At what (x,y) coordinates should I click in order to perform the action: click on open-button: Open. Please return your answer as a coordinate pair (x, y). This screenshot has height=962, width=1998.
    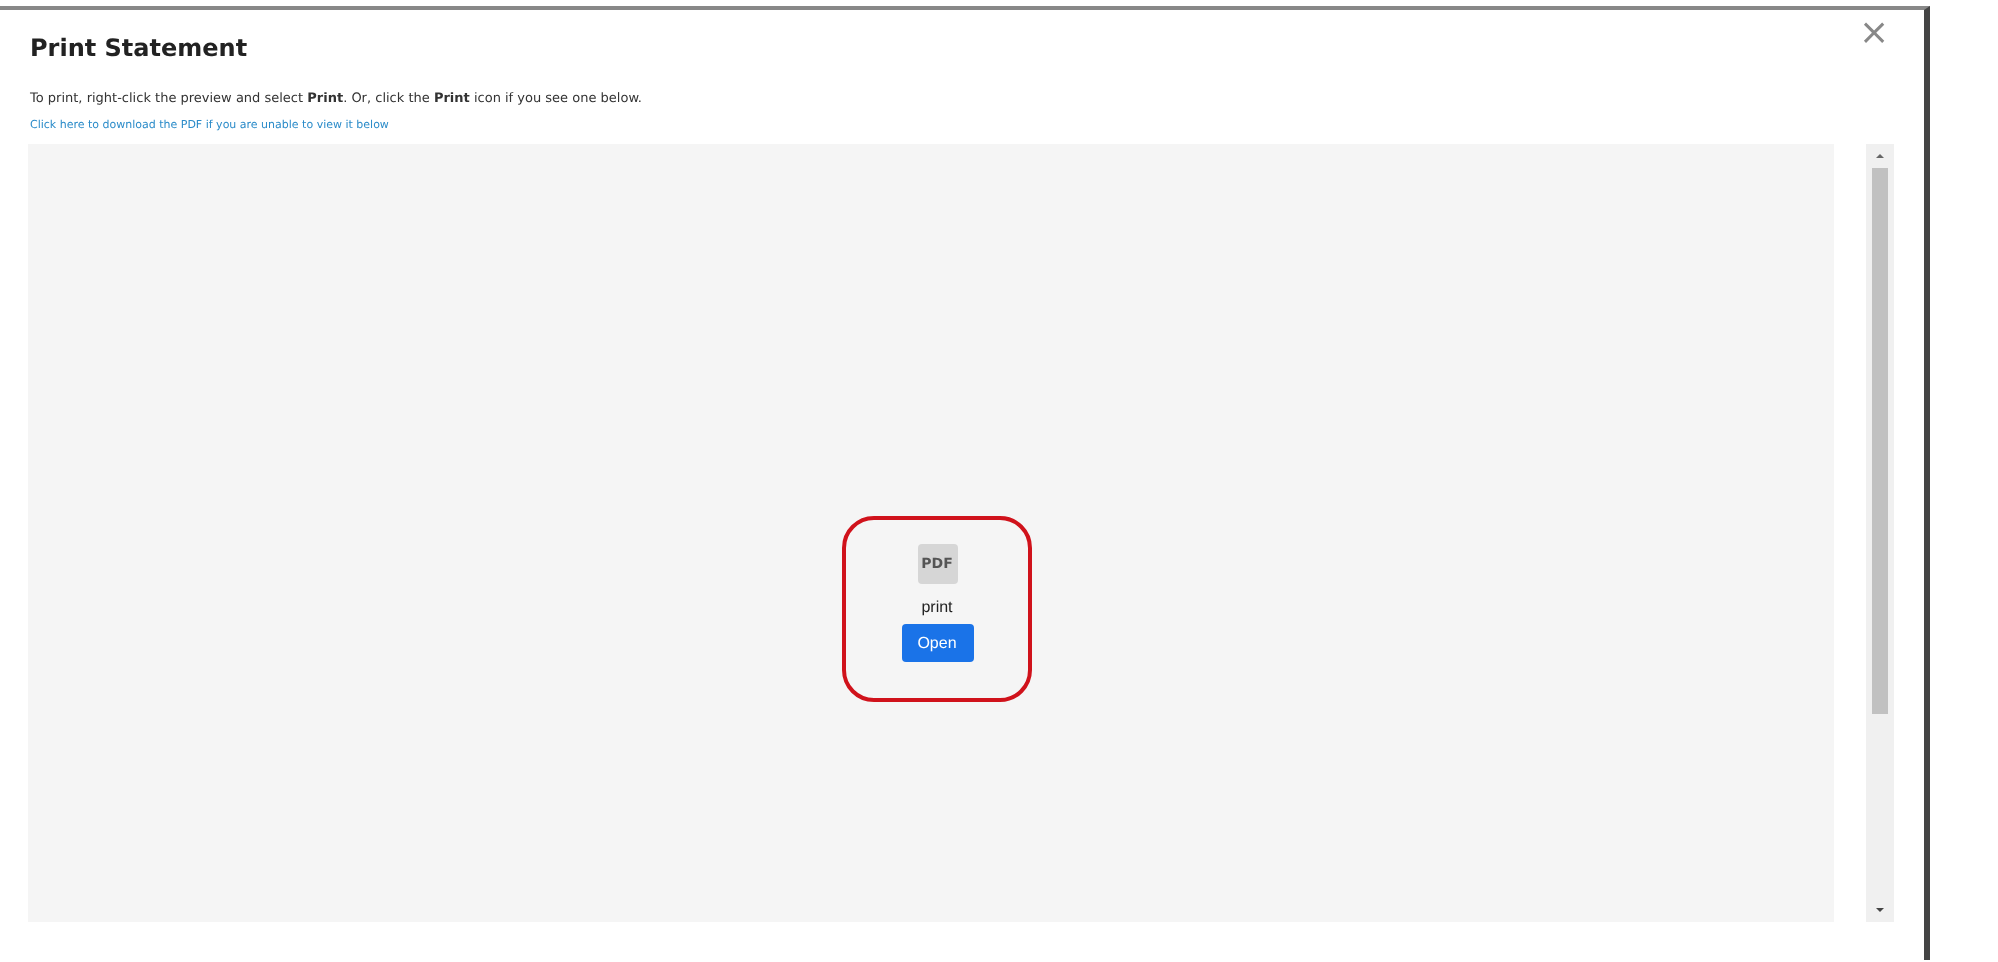
    Looking at the image, I should click on (937, 643).